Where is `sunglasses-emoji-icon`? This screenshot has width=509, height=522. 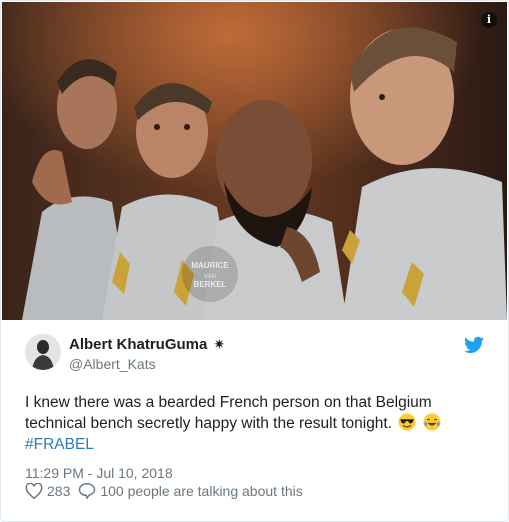 sunglasses-emoji-icon is located at coordinates (407, 422).